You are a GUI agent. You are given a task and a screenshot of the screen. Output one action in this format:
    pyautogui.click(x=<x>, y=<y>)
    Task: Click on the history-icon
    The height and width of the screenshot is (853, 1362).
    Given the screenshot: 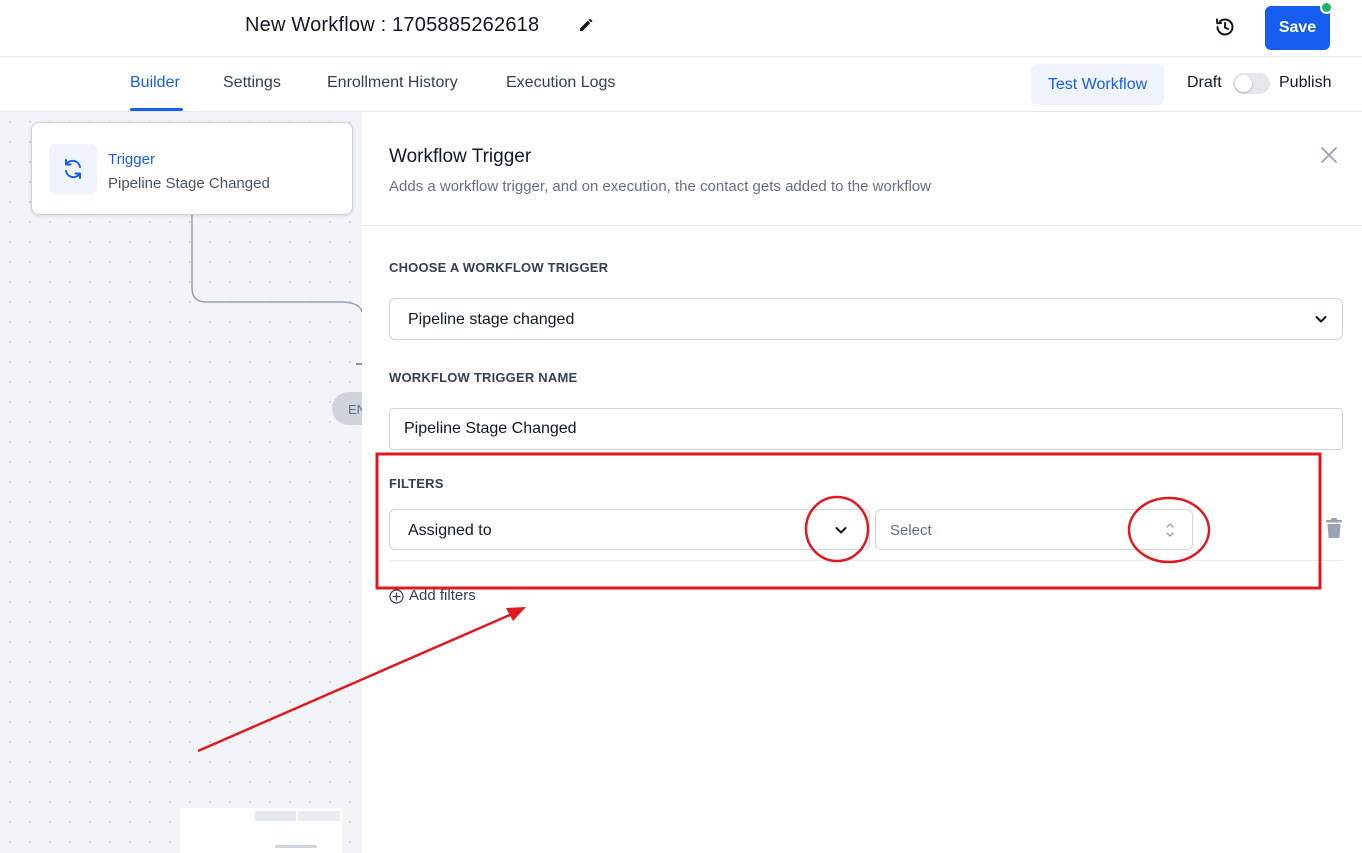 What is the action you would take?
    pyautogui.click(x=1225, y=27)
    